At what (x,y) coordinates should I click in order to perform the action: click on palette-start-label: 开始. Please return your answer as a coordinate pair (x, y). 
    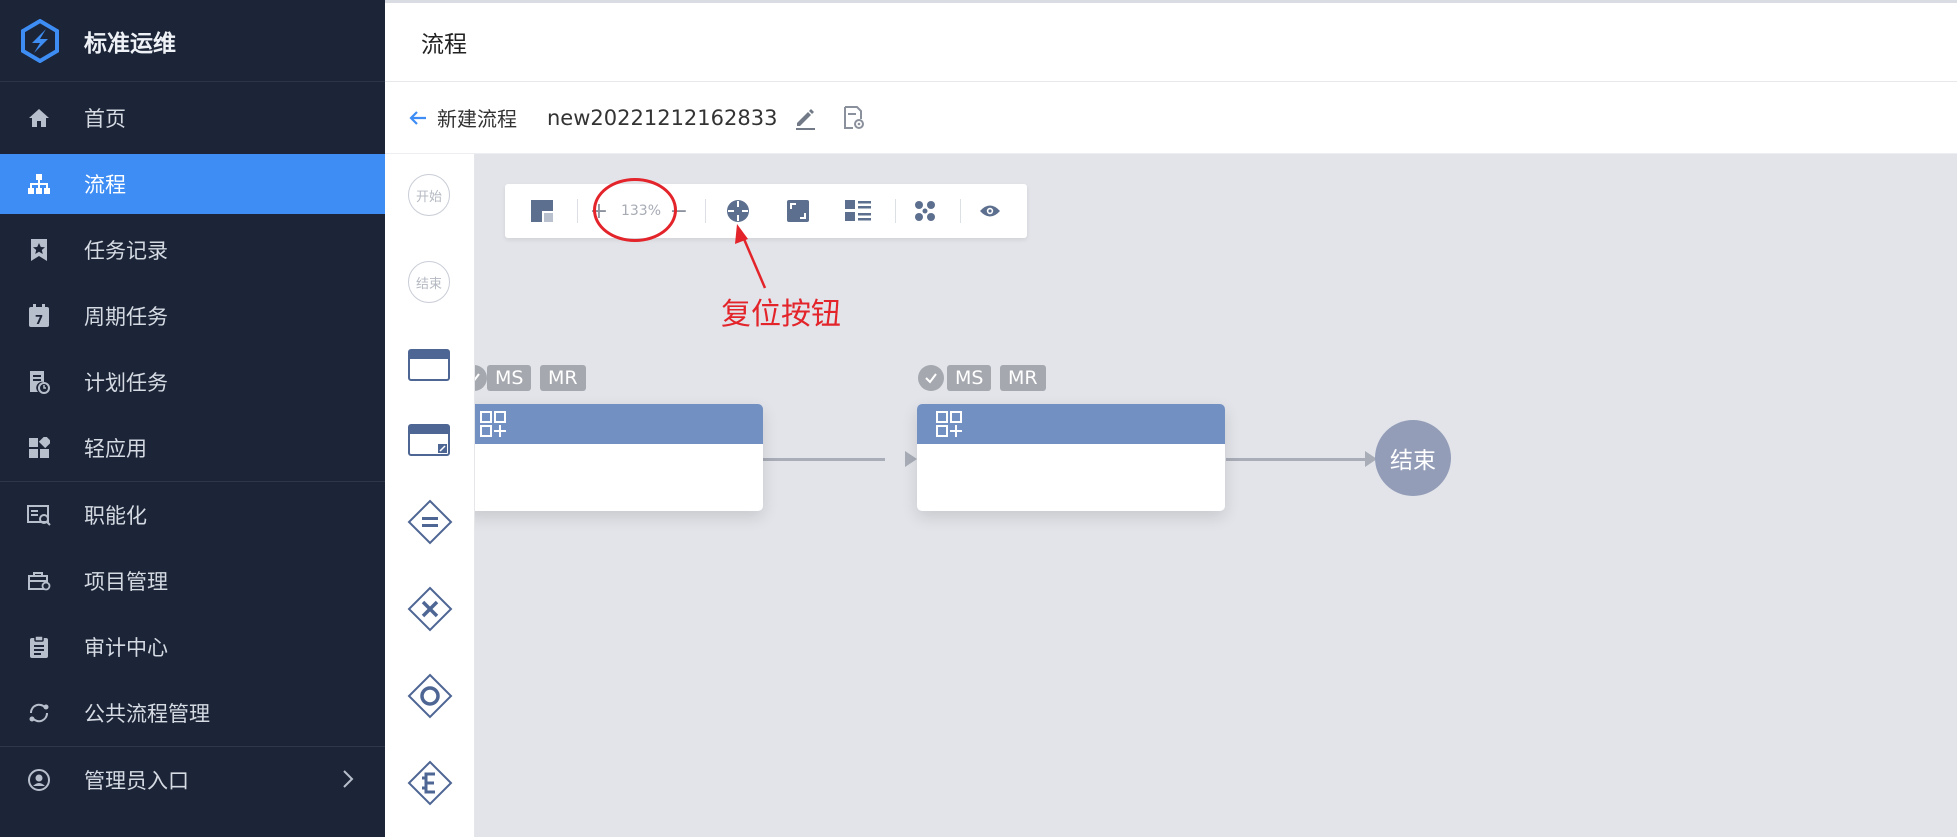
    Looking at the image, I should click on (428, 197).